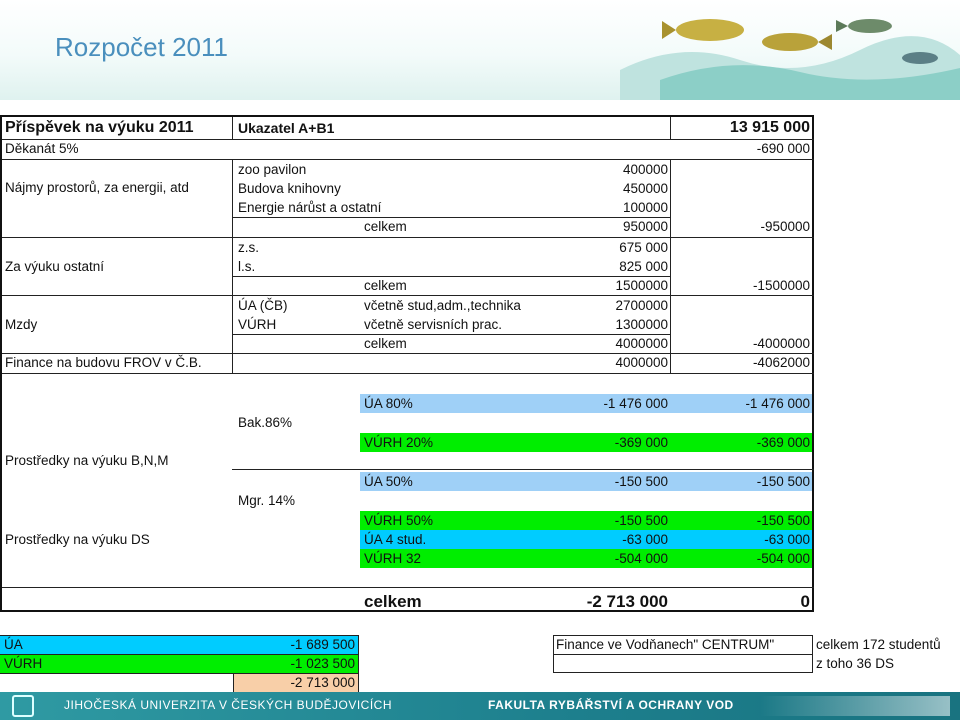 The height and width of the screenshot is (720, 960). Describe the element at coordinates (395, 539) in the screenshot. I see `ds-row-name: ÚA 4 stud.` at that location.